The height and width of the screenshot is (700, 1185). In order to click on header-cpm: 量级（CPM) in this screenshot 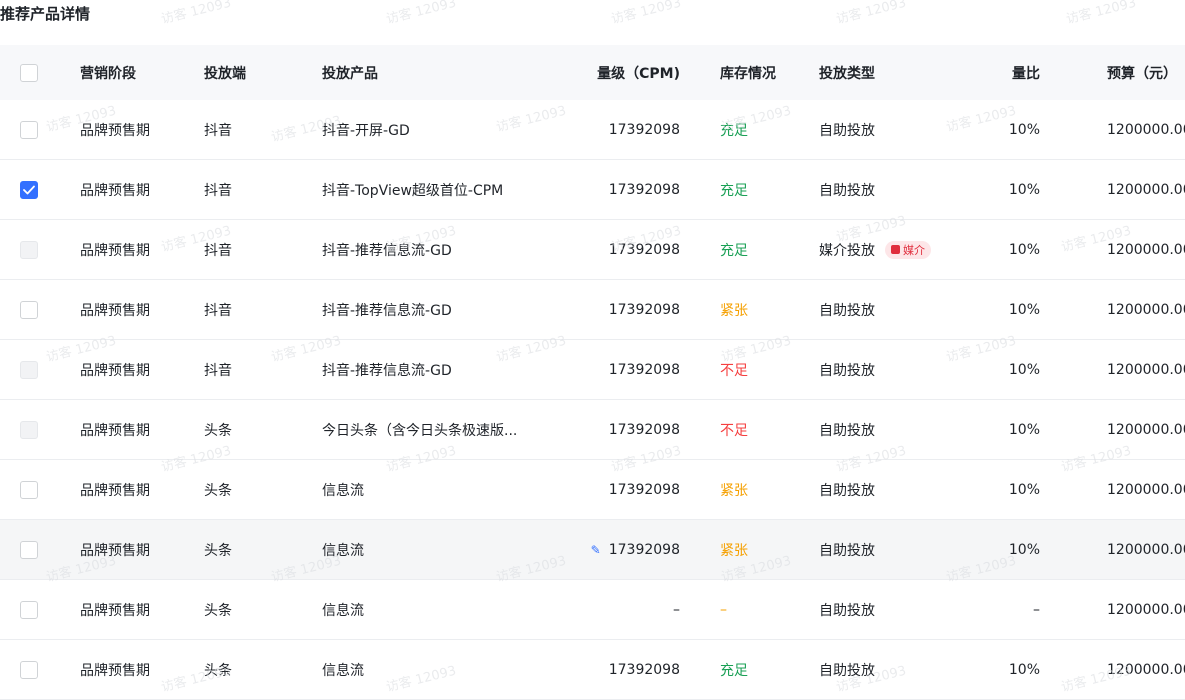, I will do `click(638, 73)`.